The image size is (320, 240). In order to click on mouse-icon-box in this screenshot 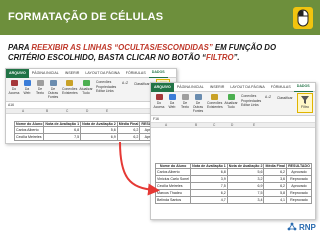, I will do `click(303, 18)`.